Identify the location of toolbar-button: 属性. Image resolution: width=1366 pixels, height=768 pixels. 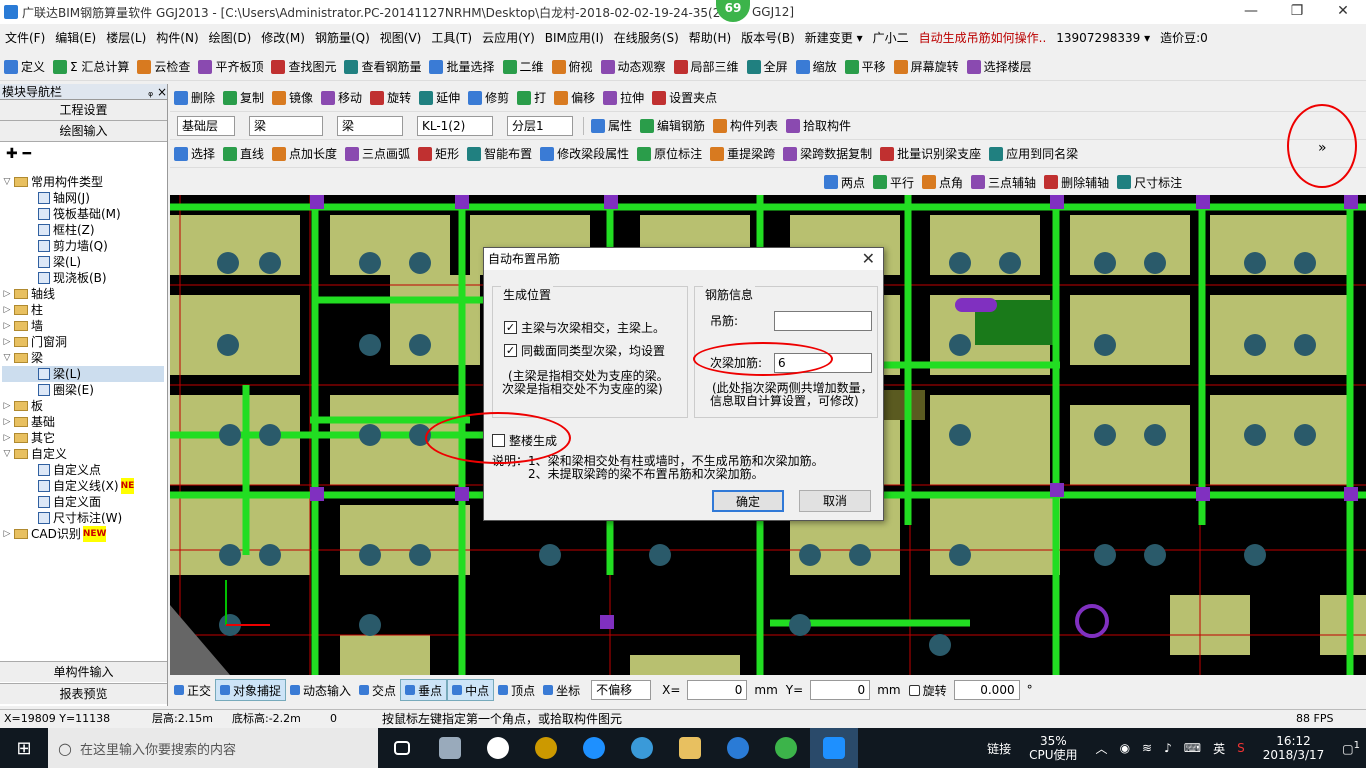
(611, 126).